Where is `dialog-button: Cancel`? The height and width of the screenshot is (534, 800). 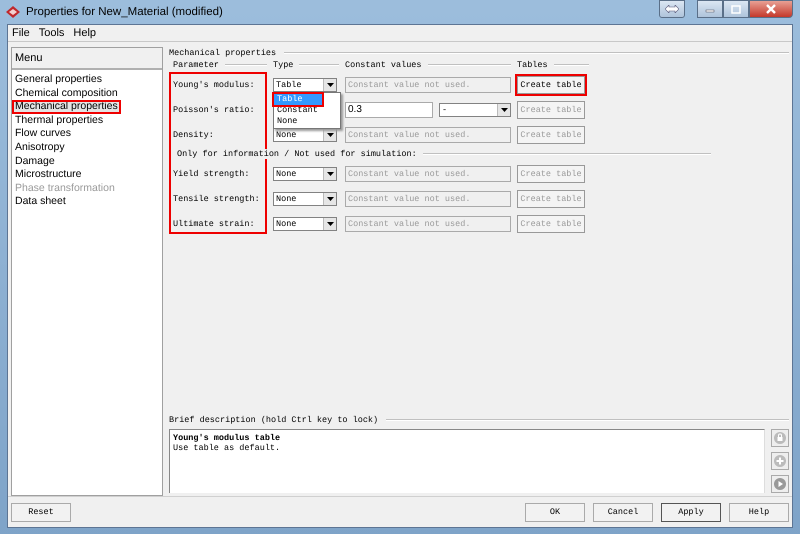
dialog-button: Cancel is located at coordinates (623, 512).